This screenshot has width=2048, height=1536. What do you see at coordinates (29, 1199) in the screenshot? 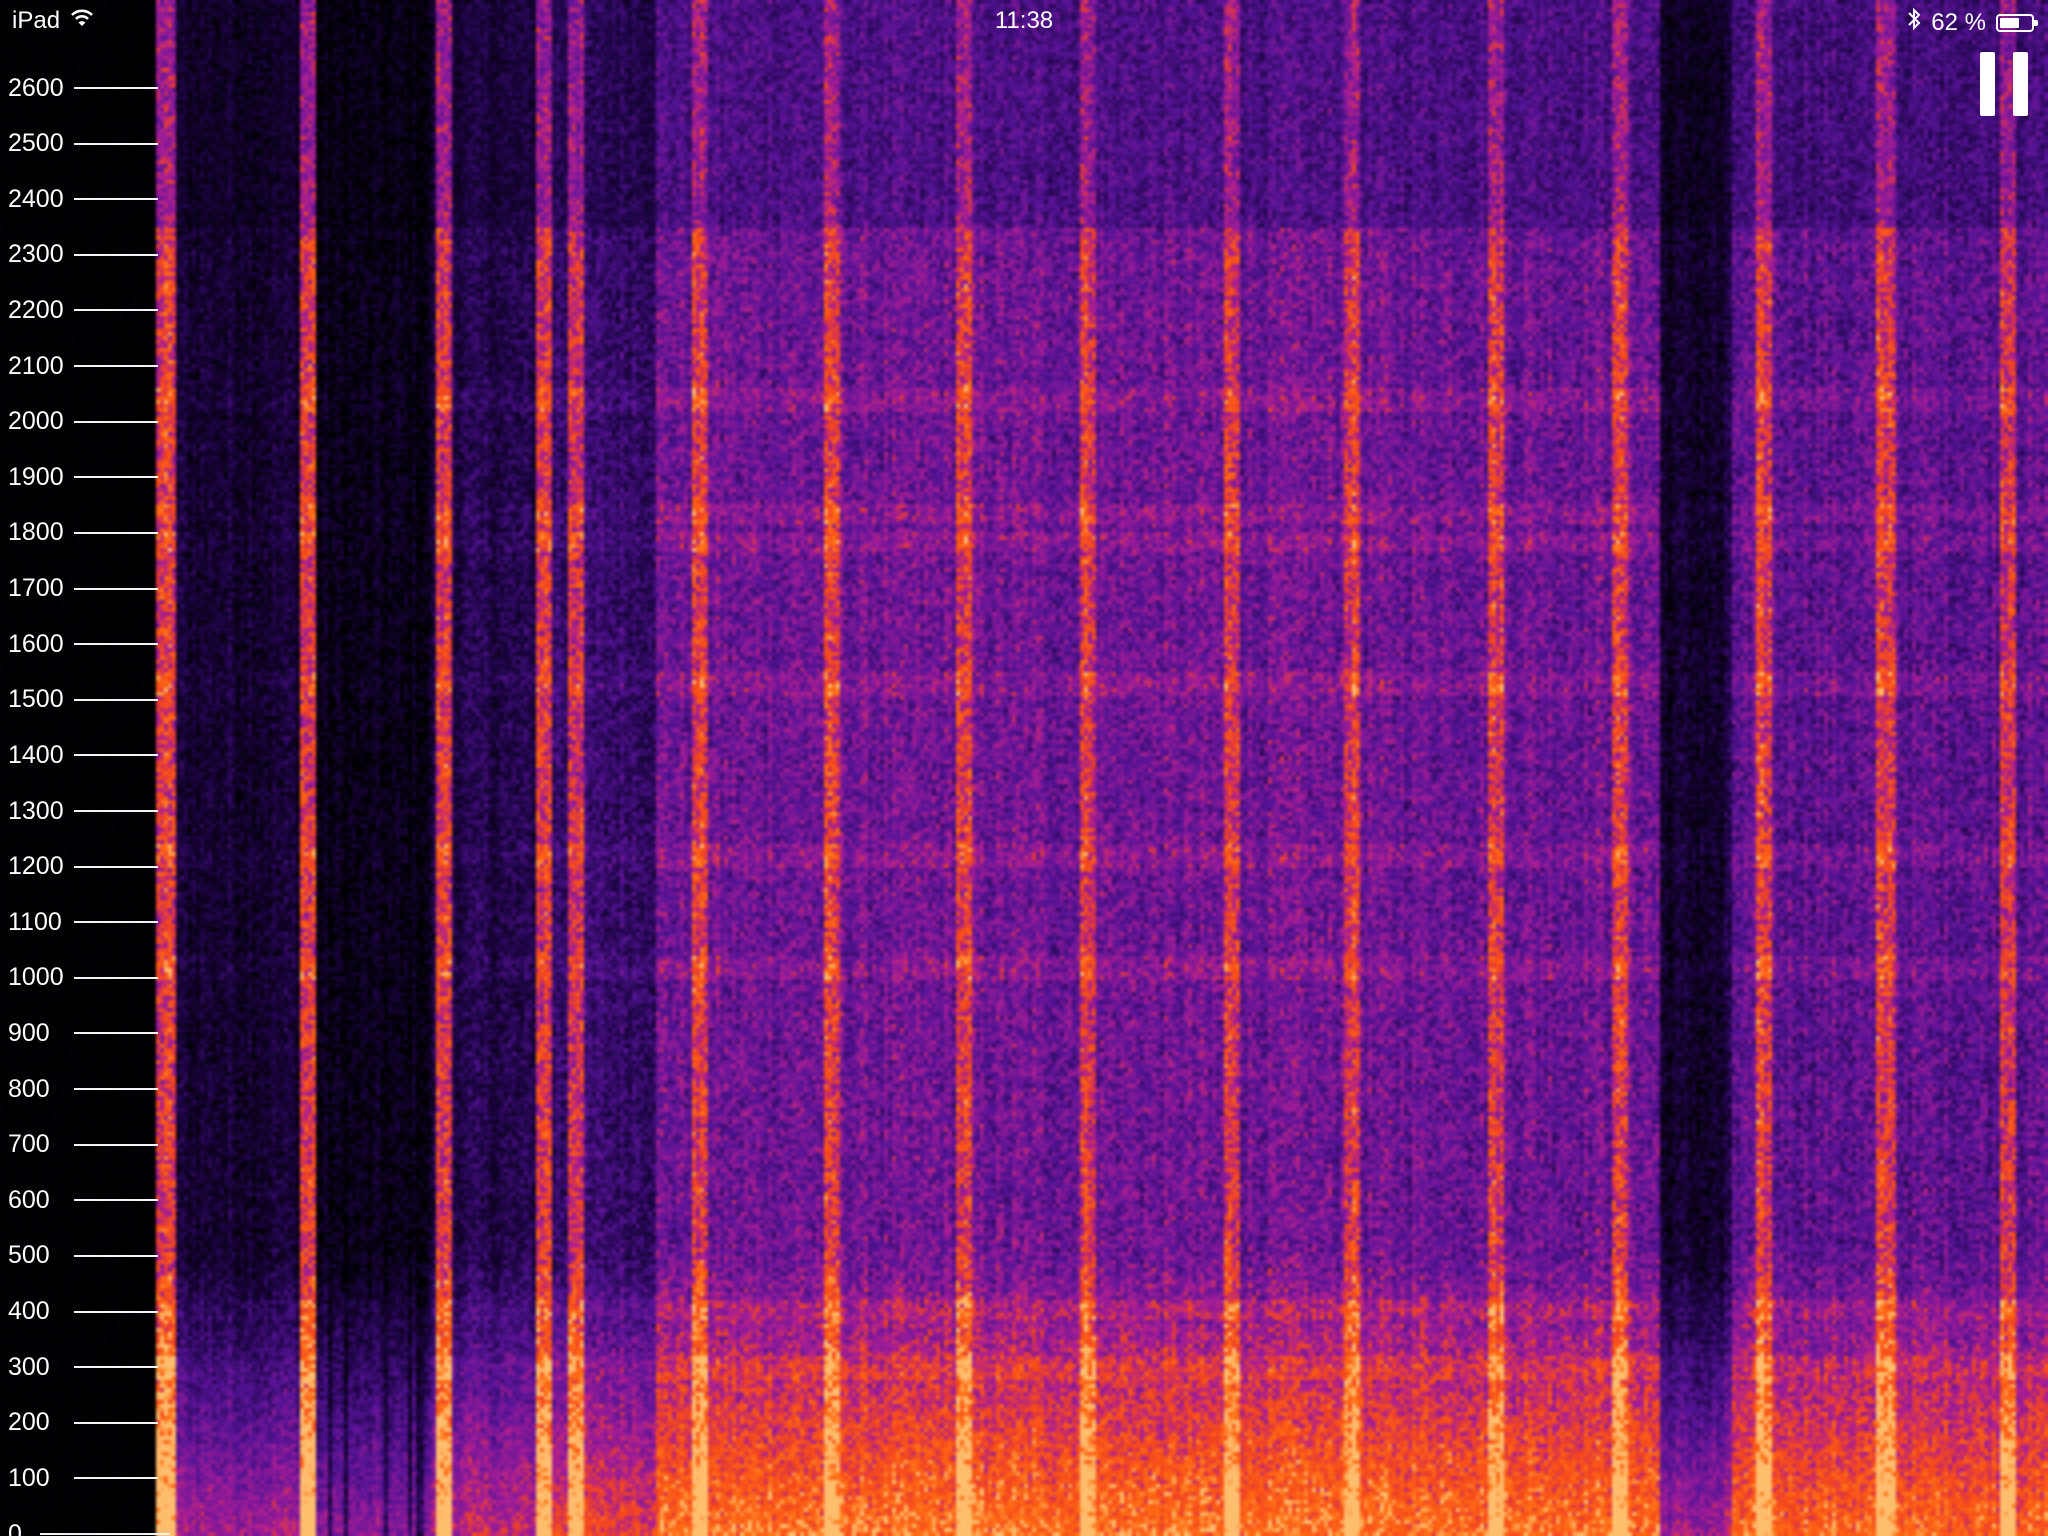
I see `frequency-tick-label: 600` at bounding box center [29, 1199].